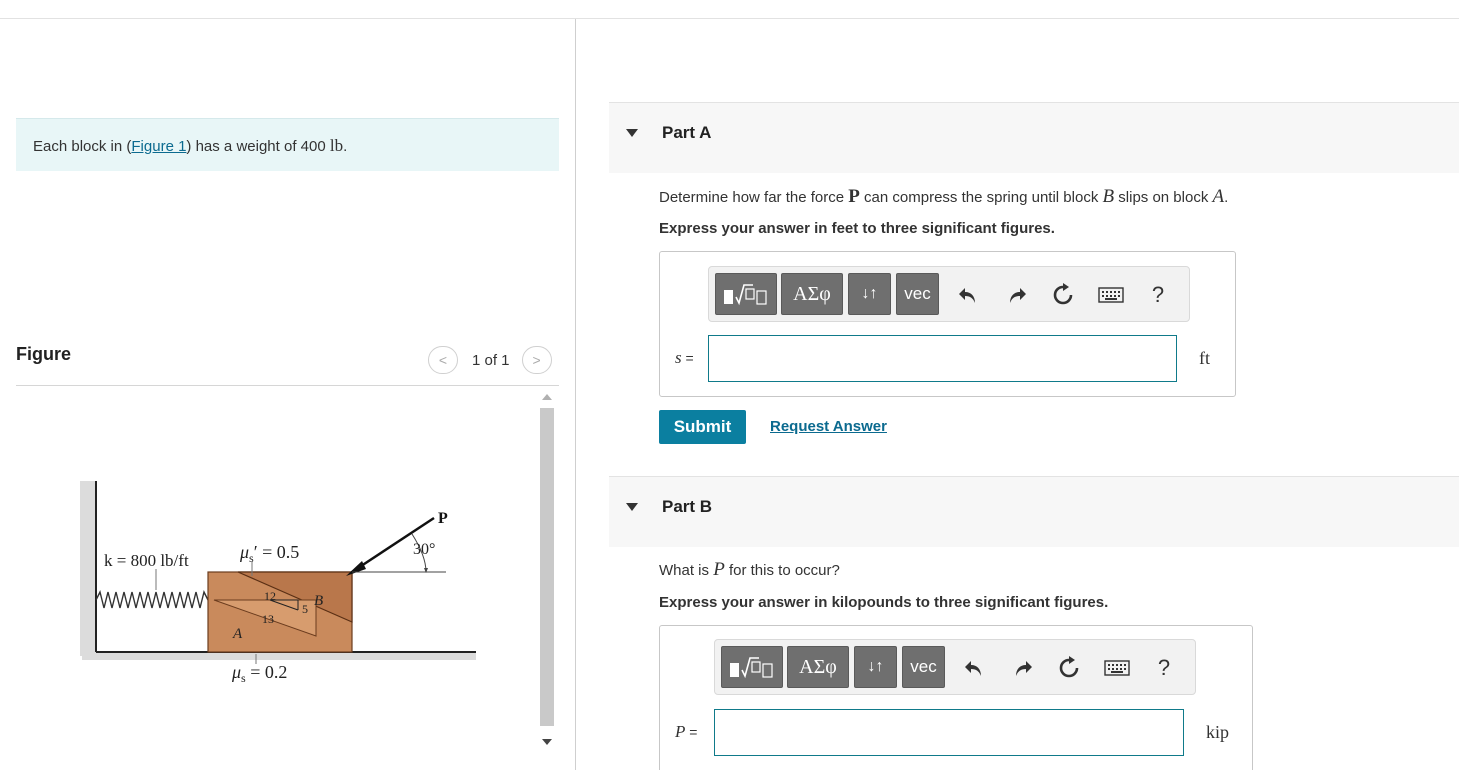  Describe the element at coordinates (1108, 196) in the screenshot. I see `qa-var-b: B` at that location.